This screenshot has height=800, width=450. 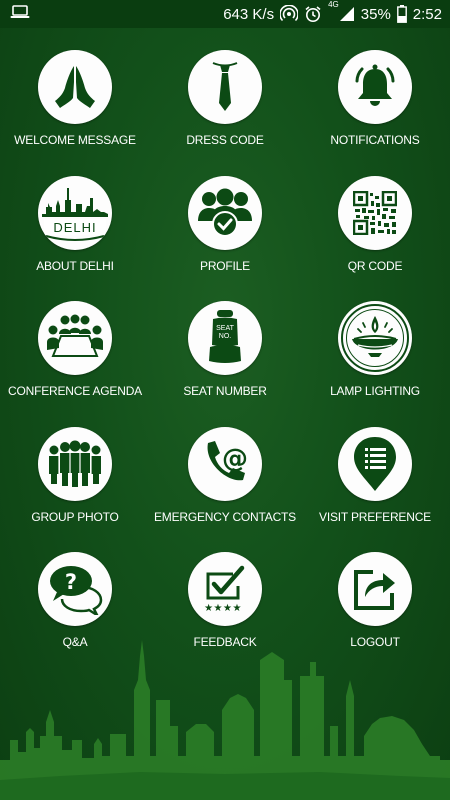 I want to click on net-speed: 643 K/s, so click(x=249, y=14).